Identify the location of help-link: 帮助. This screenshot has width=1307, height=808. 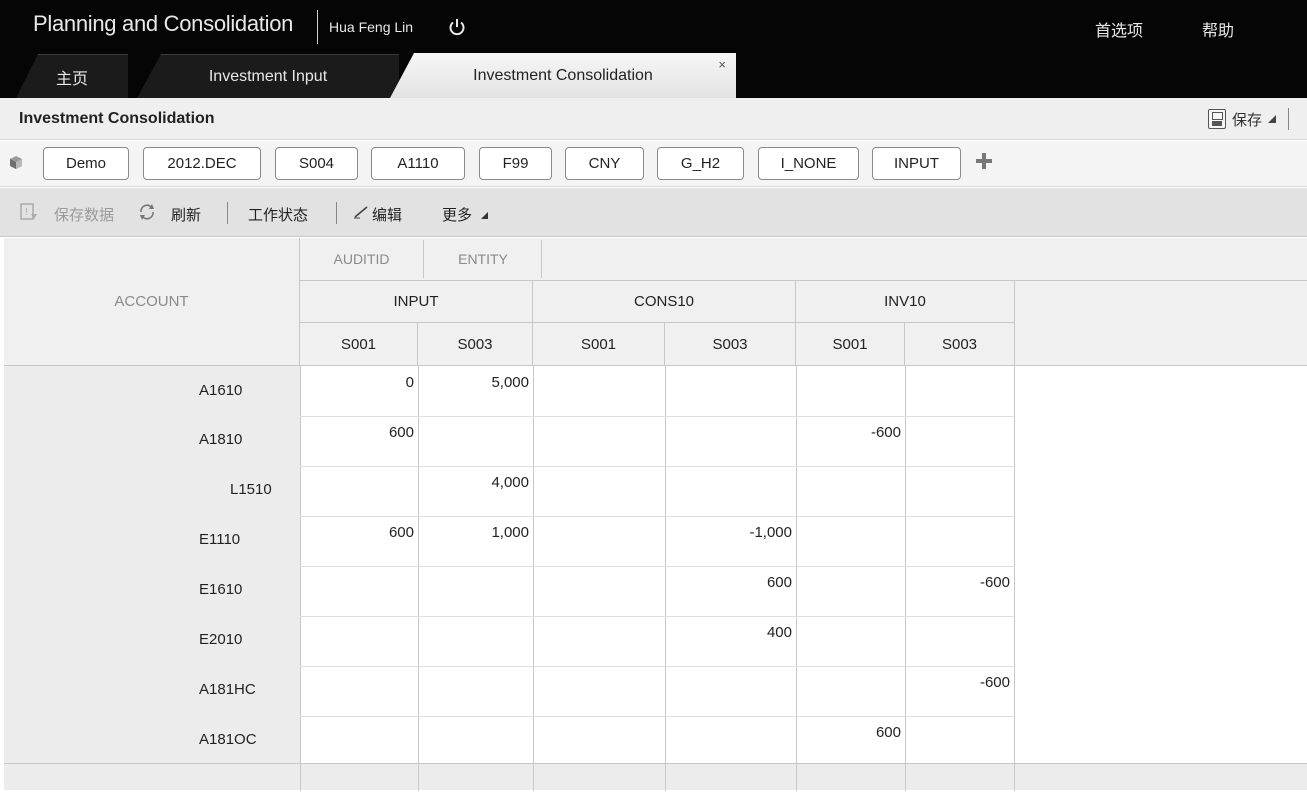
(1218, 29).